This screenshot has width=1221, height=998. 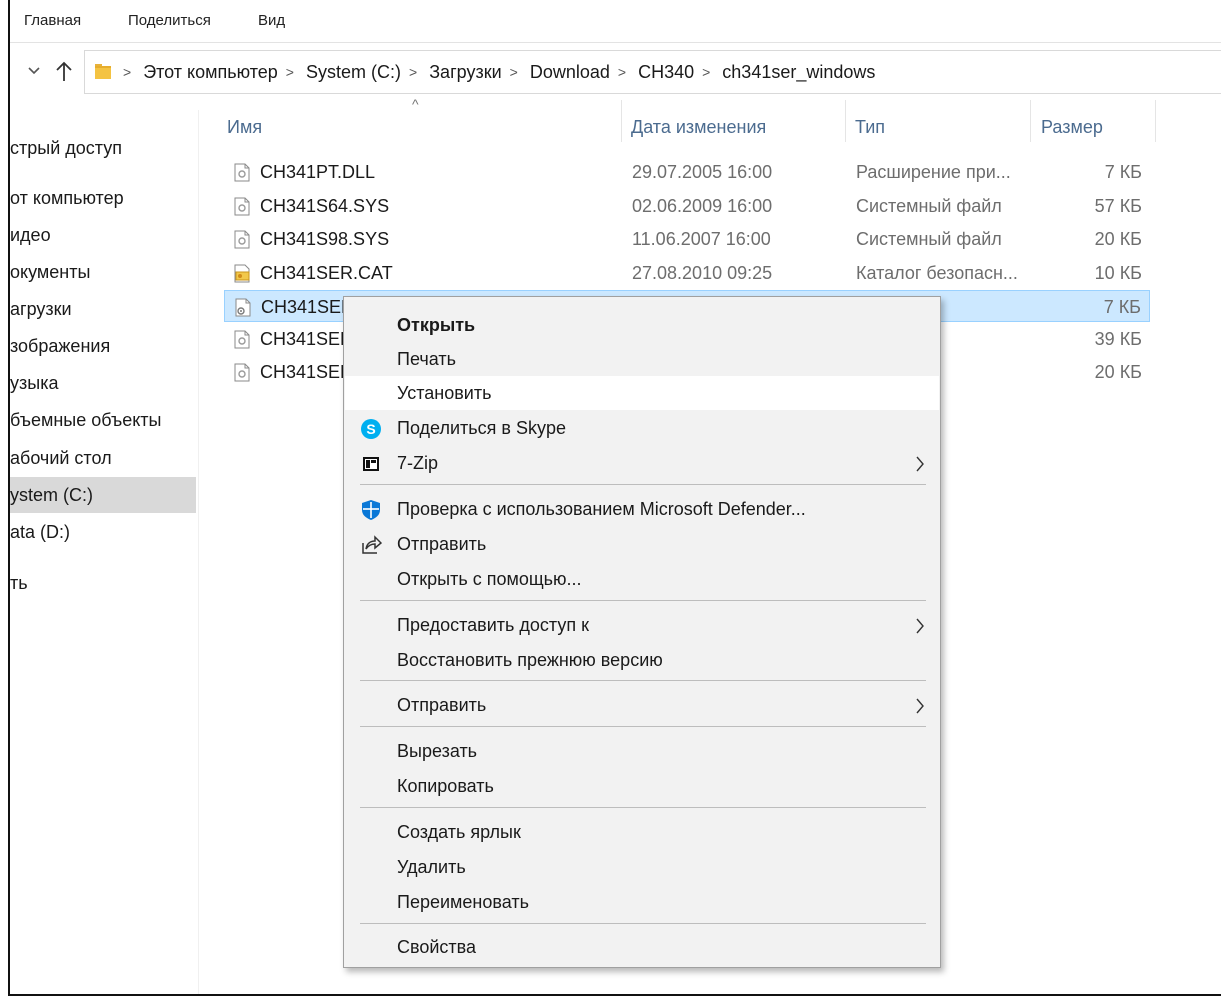 What do you see at coordinates (103, 148) in the screenshot?
I see `sidebar-item-quick-access: стрый доступ` at bounding box center [103, 148].